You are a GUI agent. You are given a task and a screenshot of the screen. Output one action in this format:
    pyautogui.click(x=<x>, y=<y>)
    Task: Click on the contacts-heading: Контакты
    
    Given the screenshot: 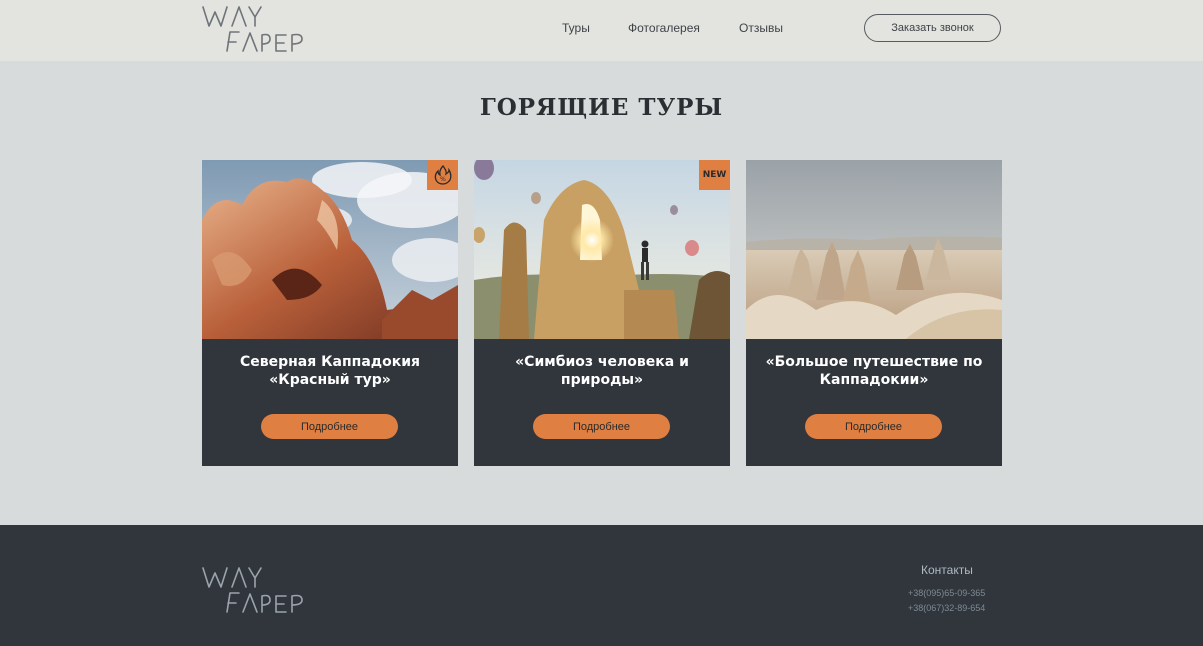 What is the action you would take?
    pyautogui.click(x=947, y=570)
    